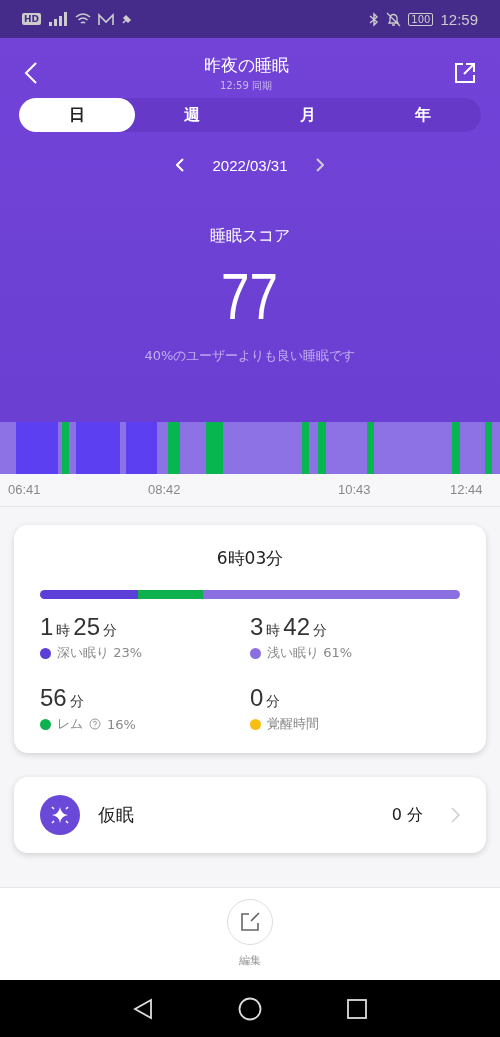 This screenshot has height=1037, width=500. I want to click on stage-percent: 16%, so click(121, 724).